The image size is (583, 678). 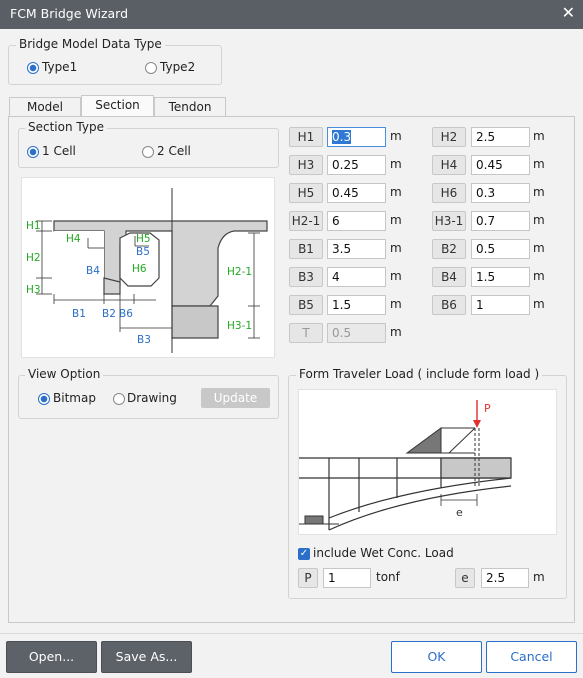 I want to click on radio-type2-label: Type2, so click(x=178, y=67).